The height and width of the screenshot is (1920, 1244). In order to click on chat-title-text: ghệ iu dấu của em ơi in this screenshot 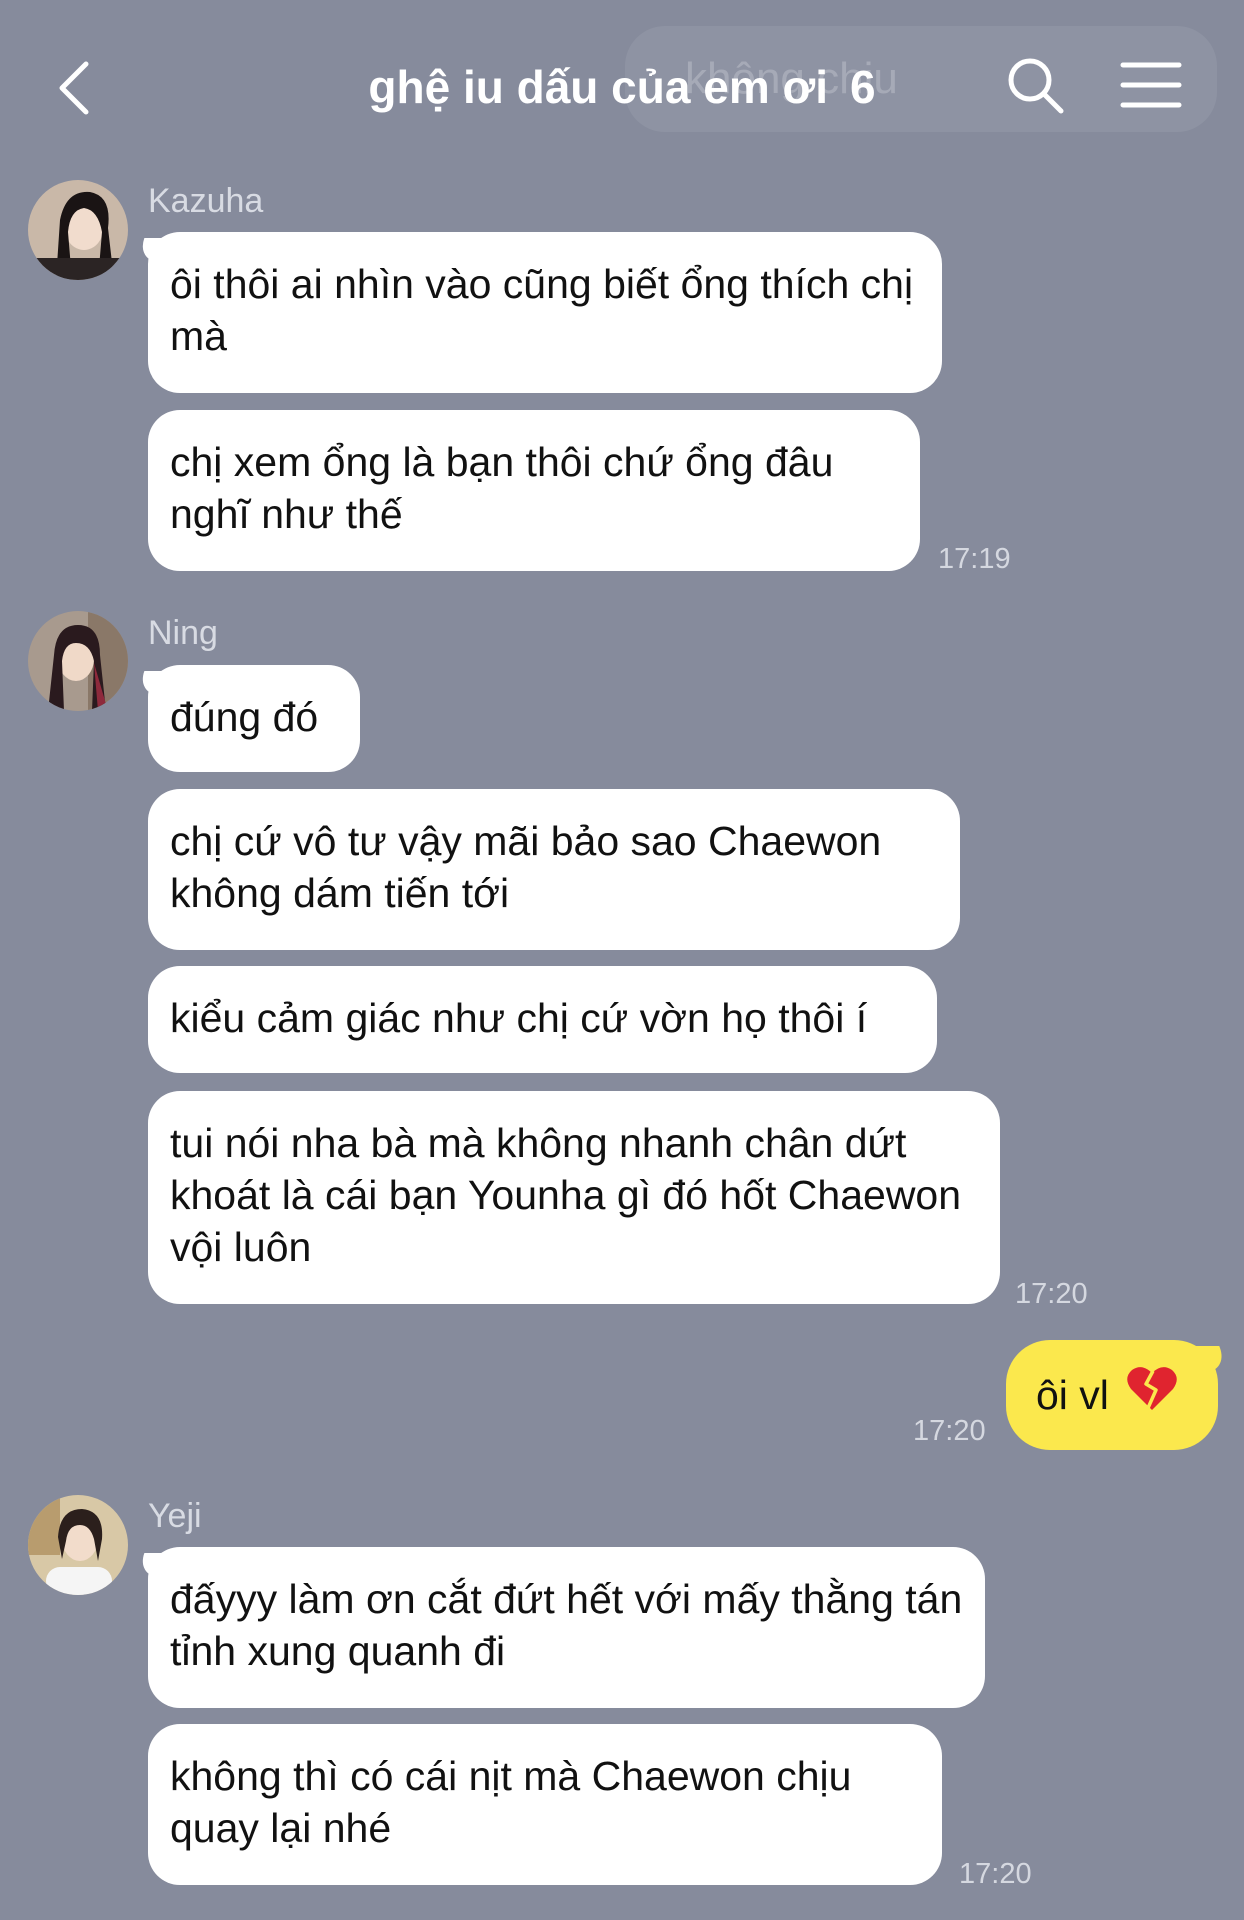, I will do `click(598, 87)`.